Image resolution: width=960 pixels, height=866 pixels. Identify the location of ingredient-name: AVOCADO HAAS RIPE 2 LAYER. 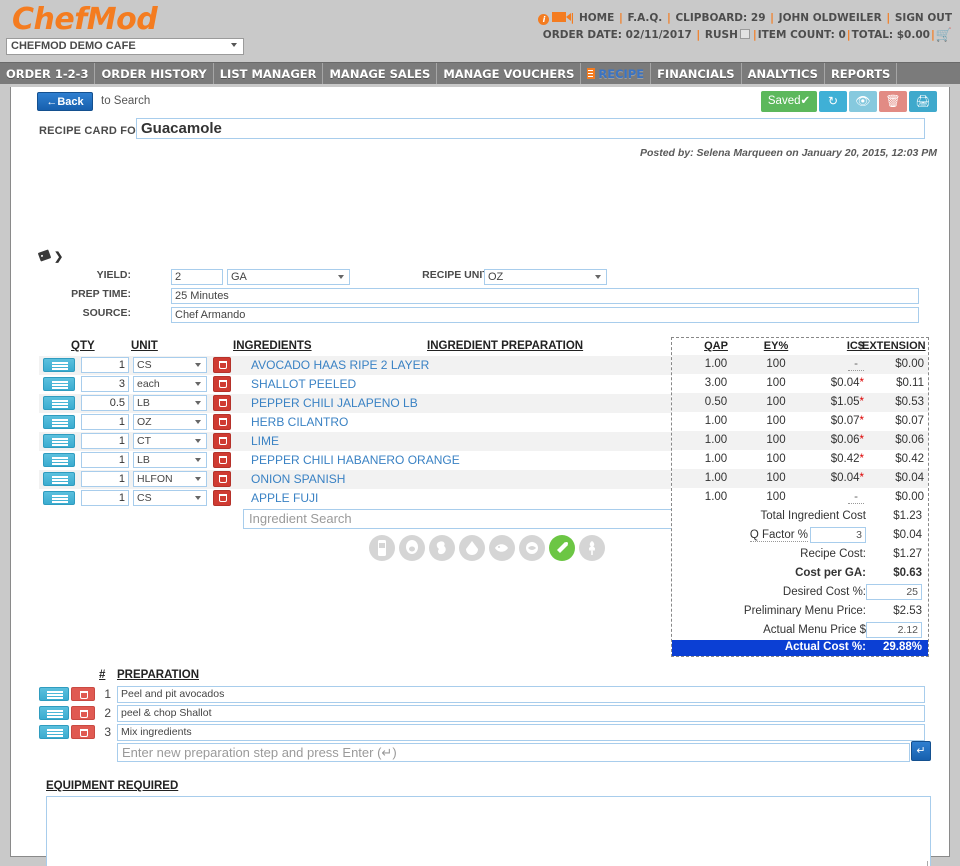
(340, 365).